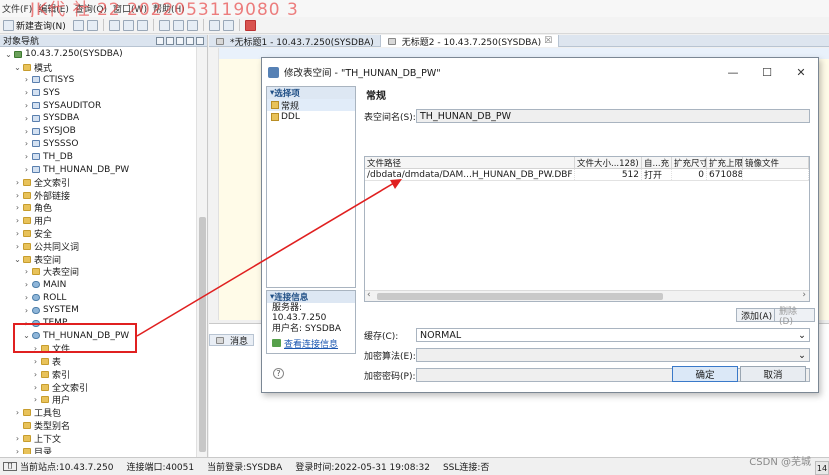 This screenshot has height=475, width=829. What do you see at coordinates (214, 25) in the screenshot?
I see `grid-icon` at bounding box center [214, 25].